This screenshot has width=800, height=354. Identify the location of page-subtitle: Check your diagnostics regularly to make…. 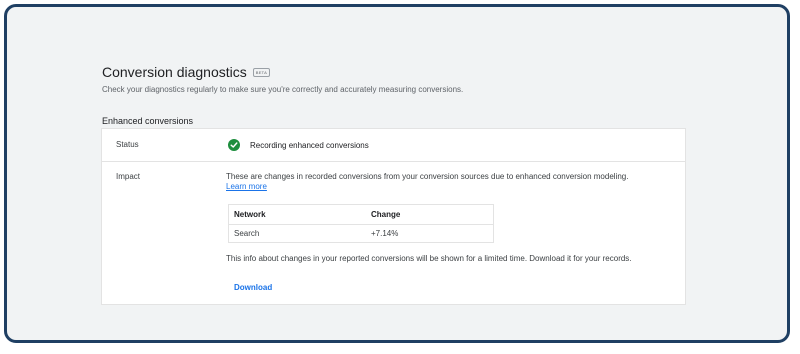
(283, 89).